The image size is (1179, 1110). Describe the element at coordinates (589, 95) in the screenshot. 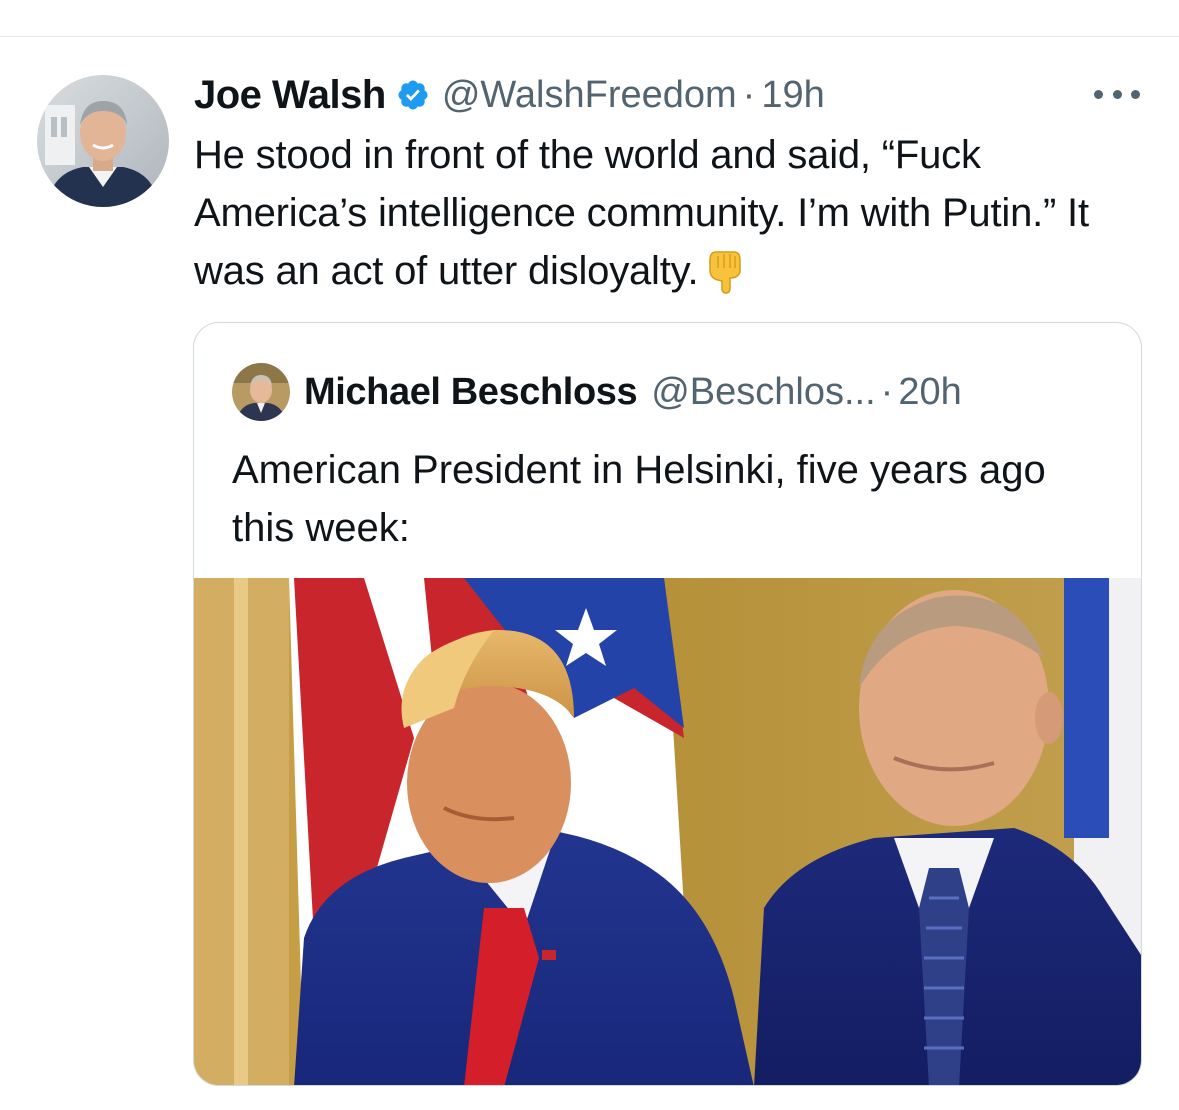

I see `author-handle: @WalshFreedom` at that location.